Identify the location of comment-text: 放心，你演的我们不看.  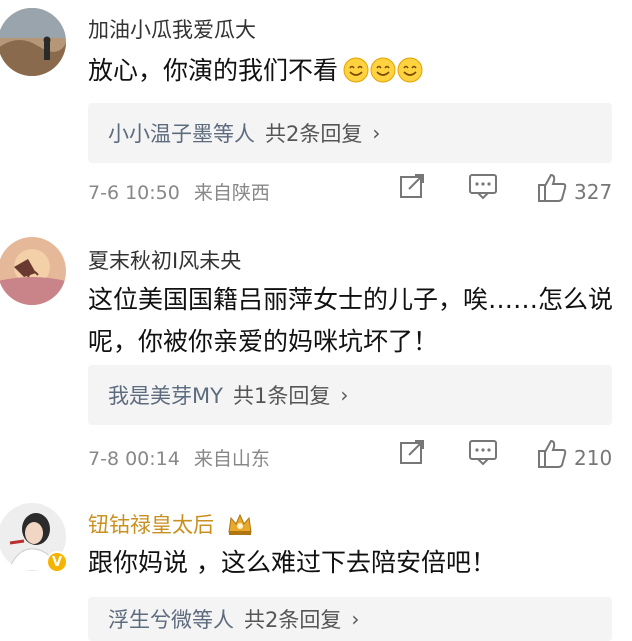
(353, 71).